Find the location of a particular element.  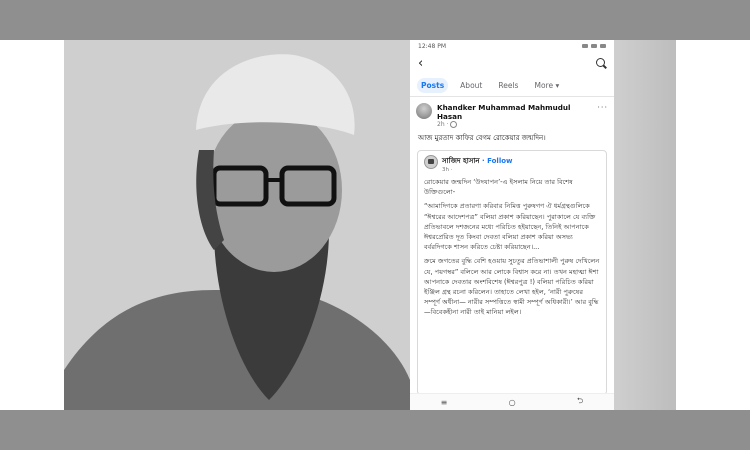

signal-icon is located at coordinates (585, 46).